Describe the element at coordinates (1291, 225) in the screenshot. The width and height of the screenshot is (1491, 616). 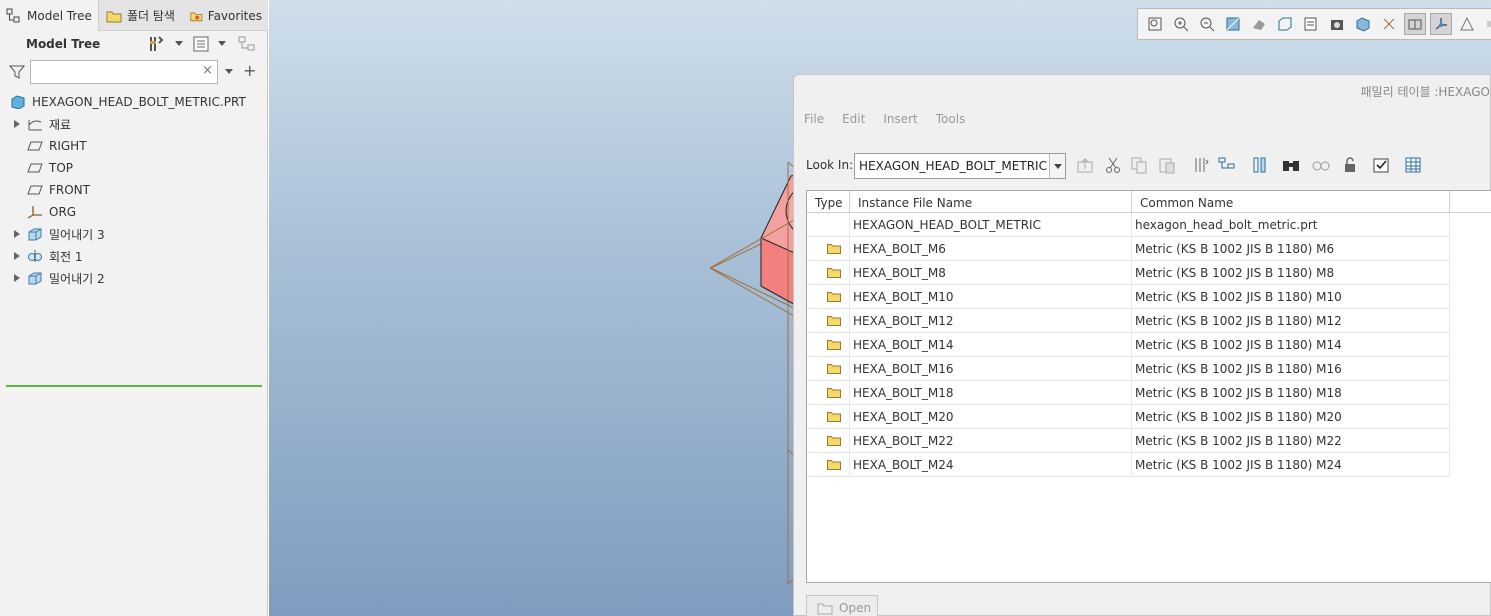
I see `cell-common-name: hexagon_head_bolt_metric.prt` at that location.